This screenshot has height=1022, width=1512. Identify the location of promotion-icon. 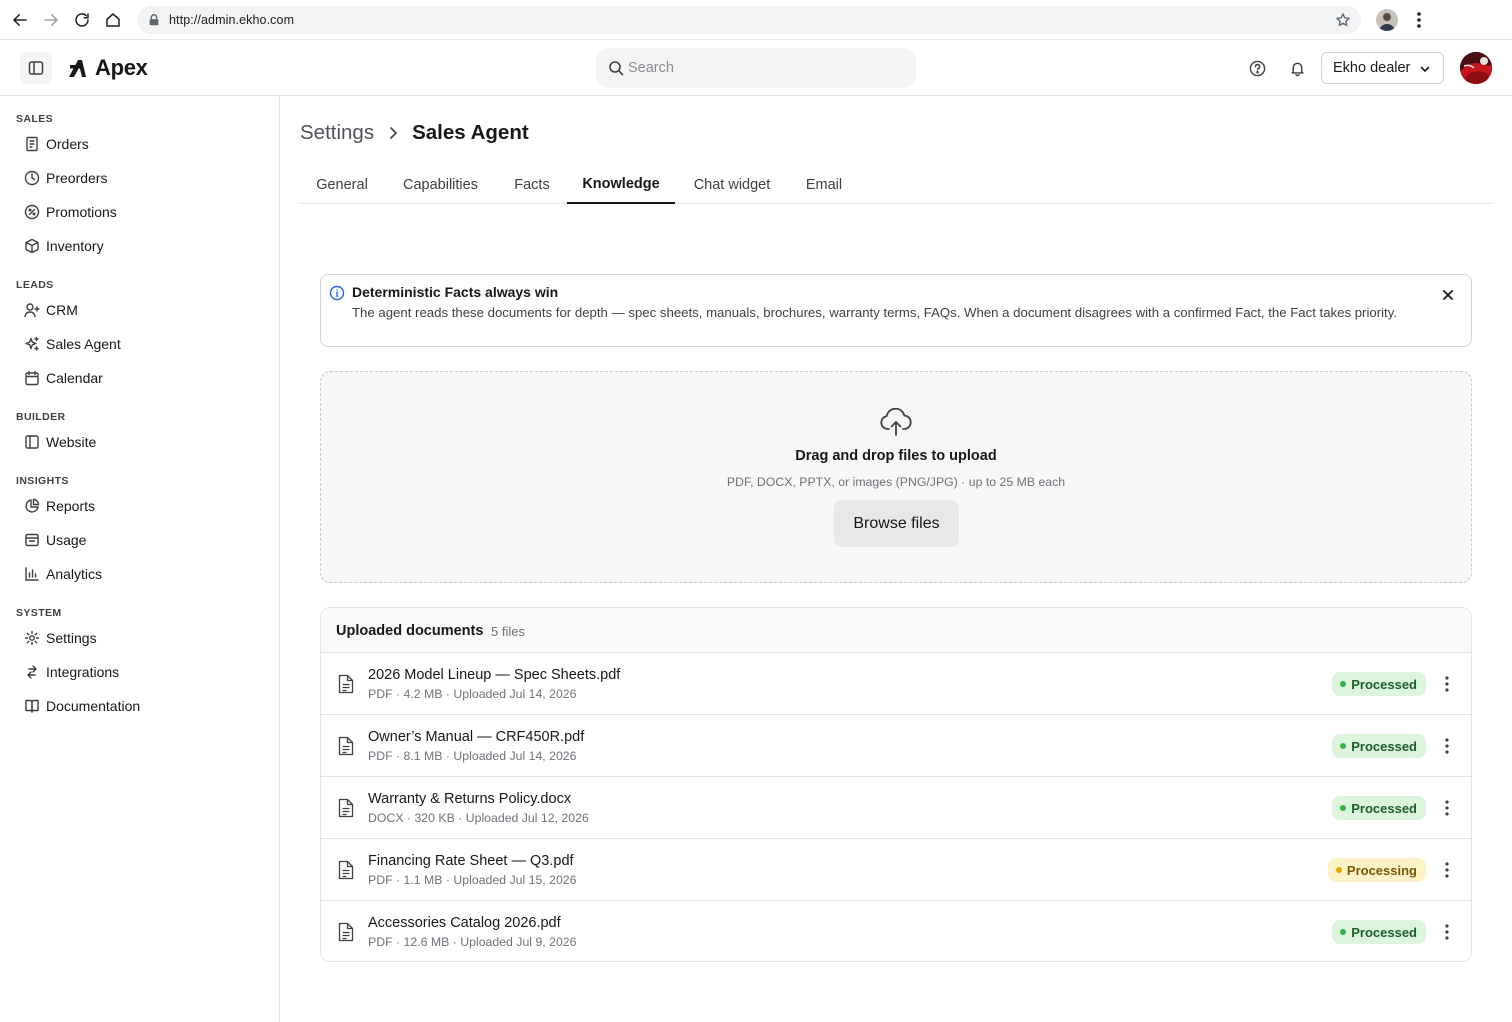
(32, 212).